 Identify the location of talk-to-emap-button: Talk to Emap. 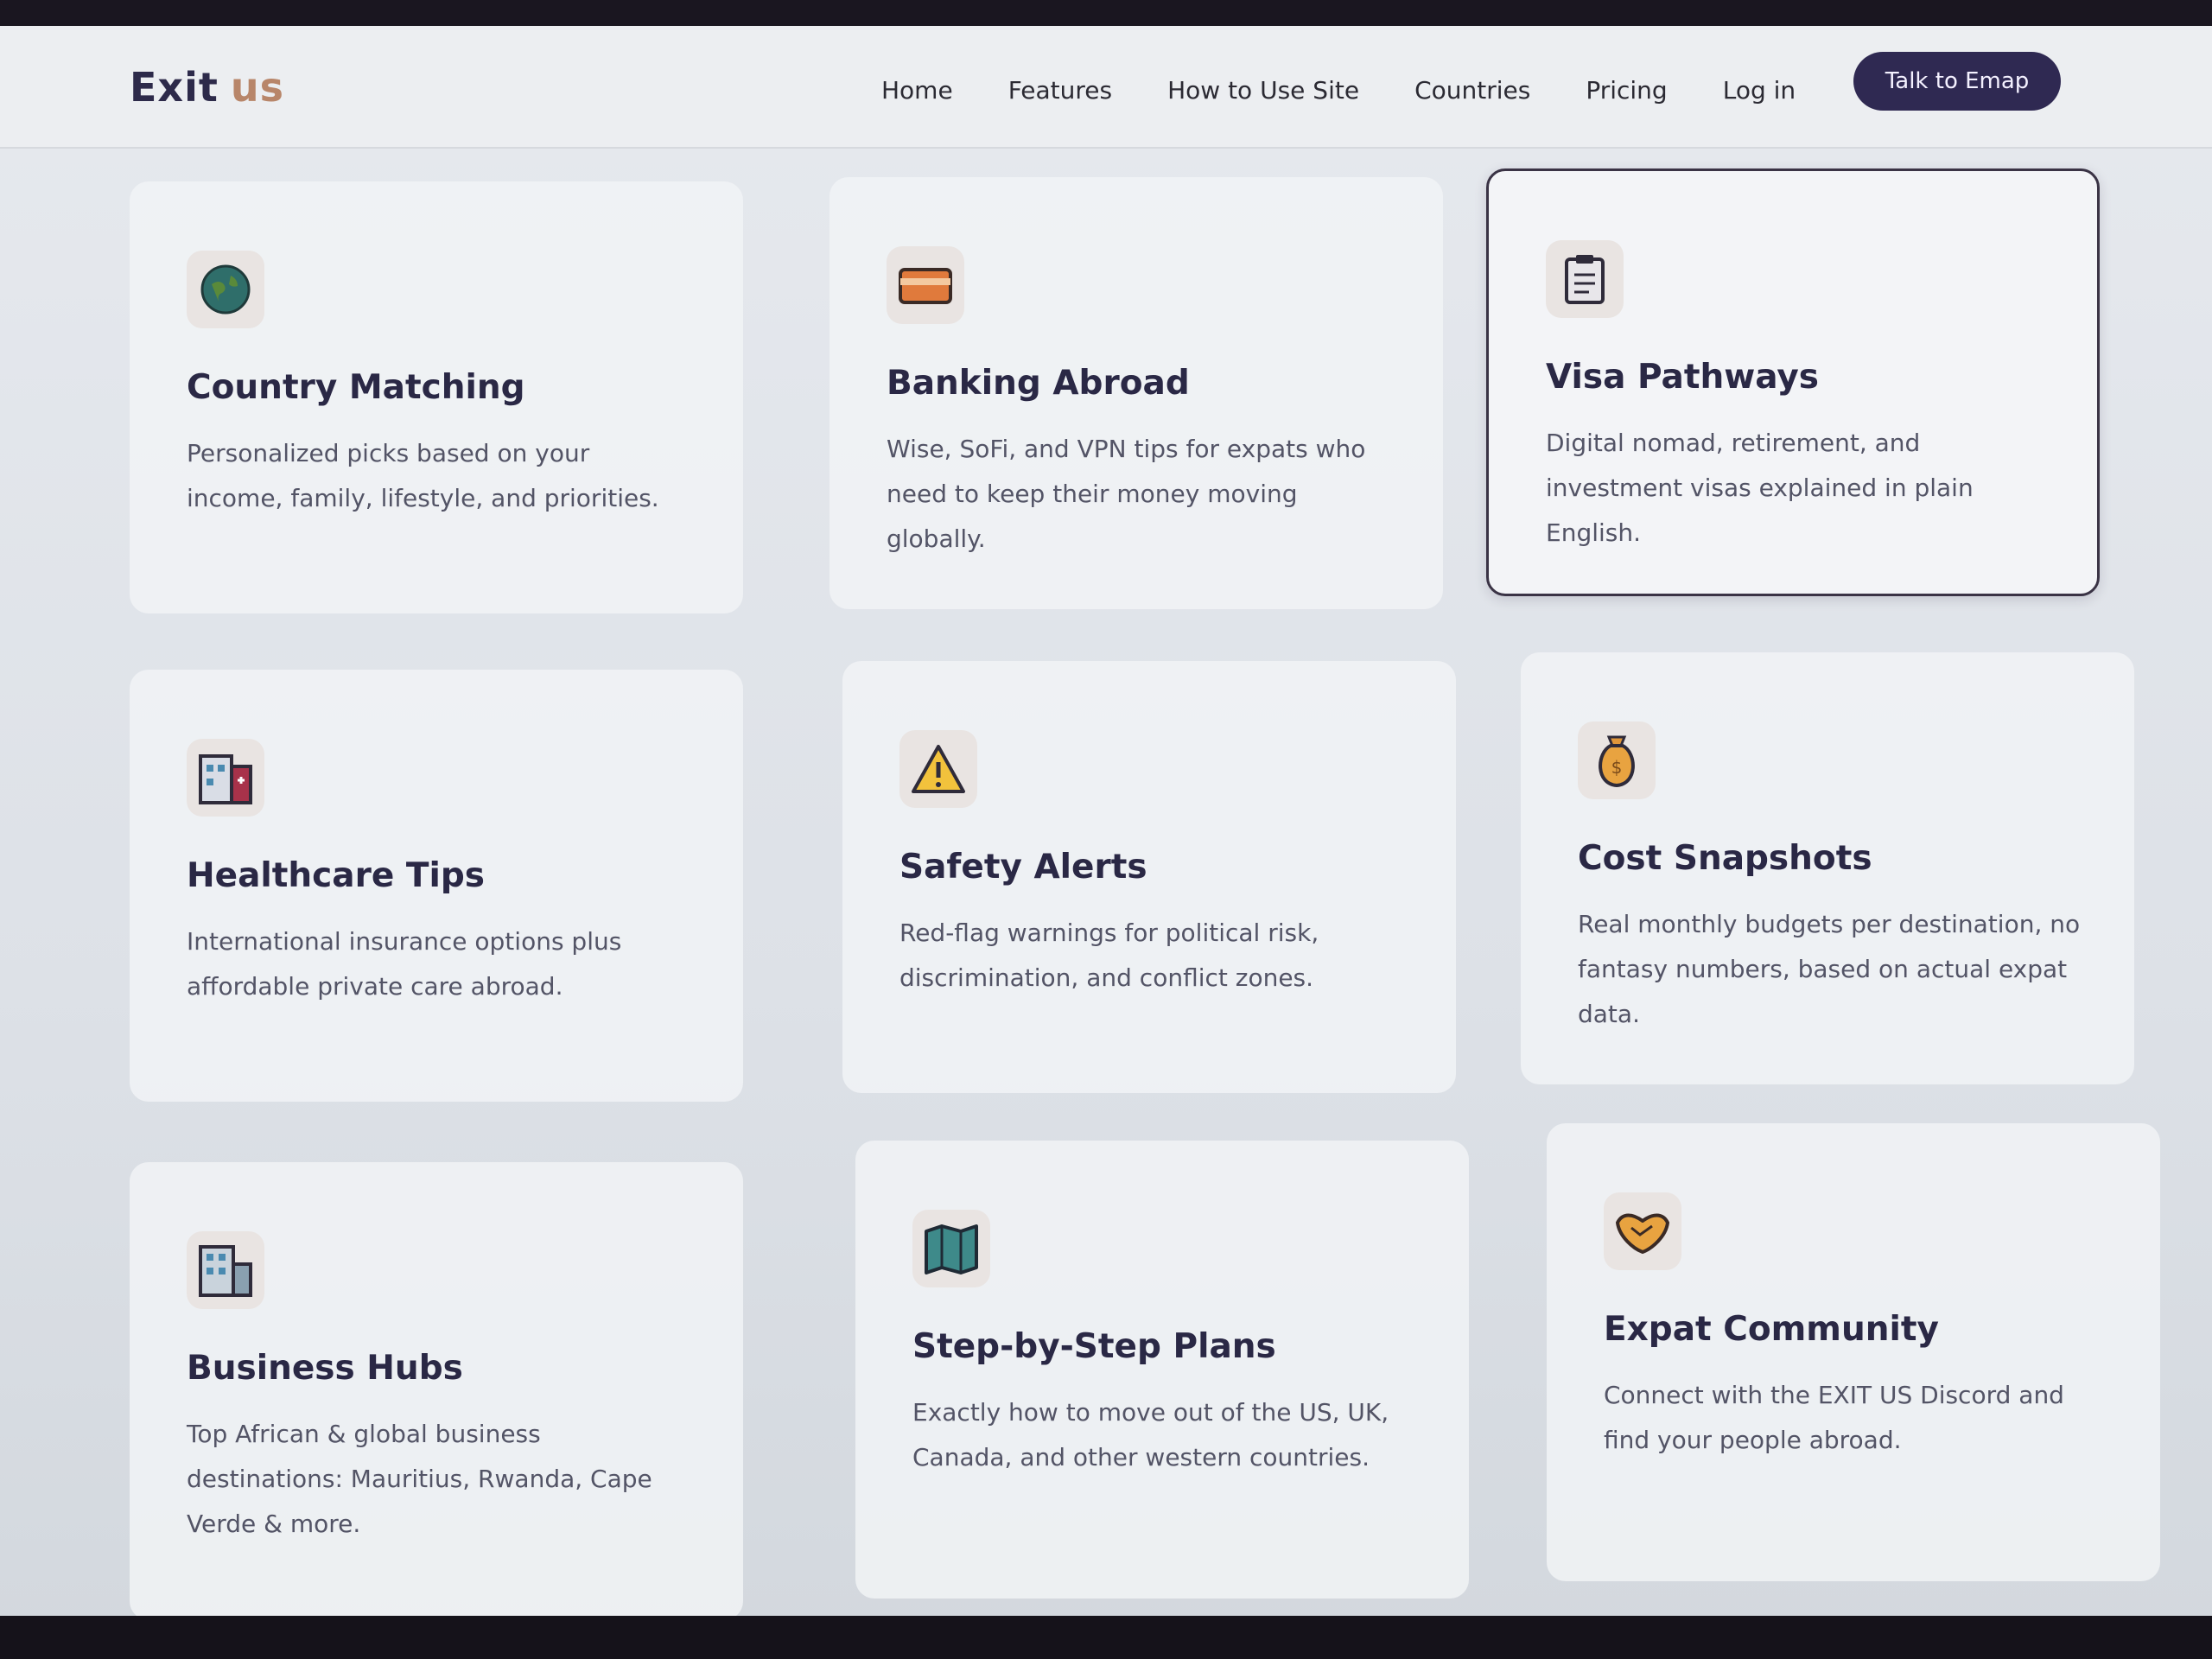
(1957, 81).